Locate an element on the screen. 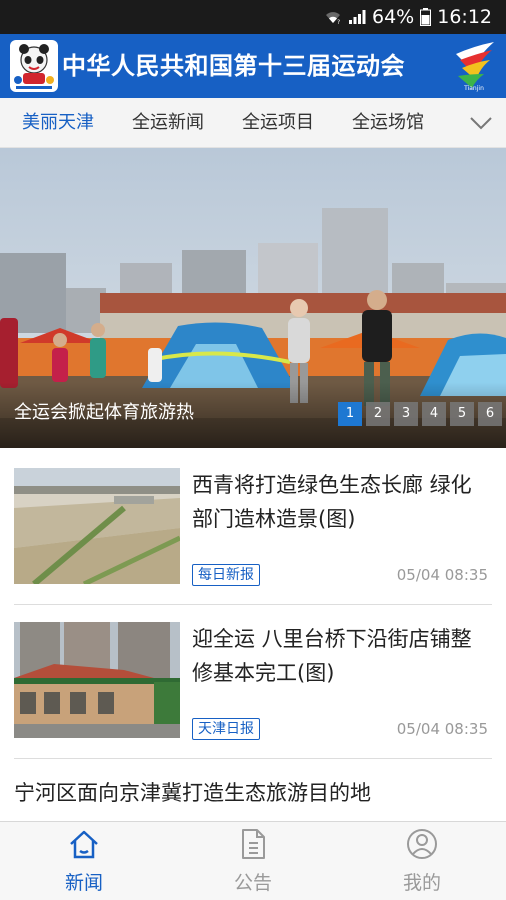  signal-icon is located at coordinates (357, 17).